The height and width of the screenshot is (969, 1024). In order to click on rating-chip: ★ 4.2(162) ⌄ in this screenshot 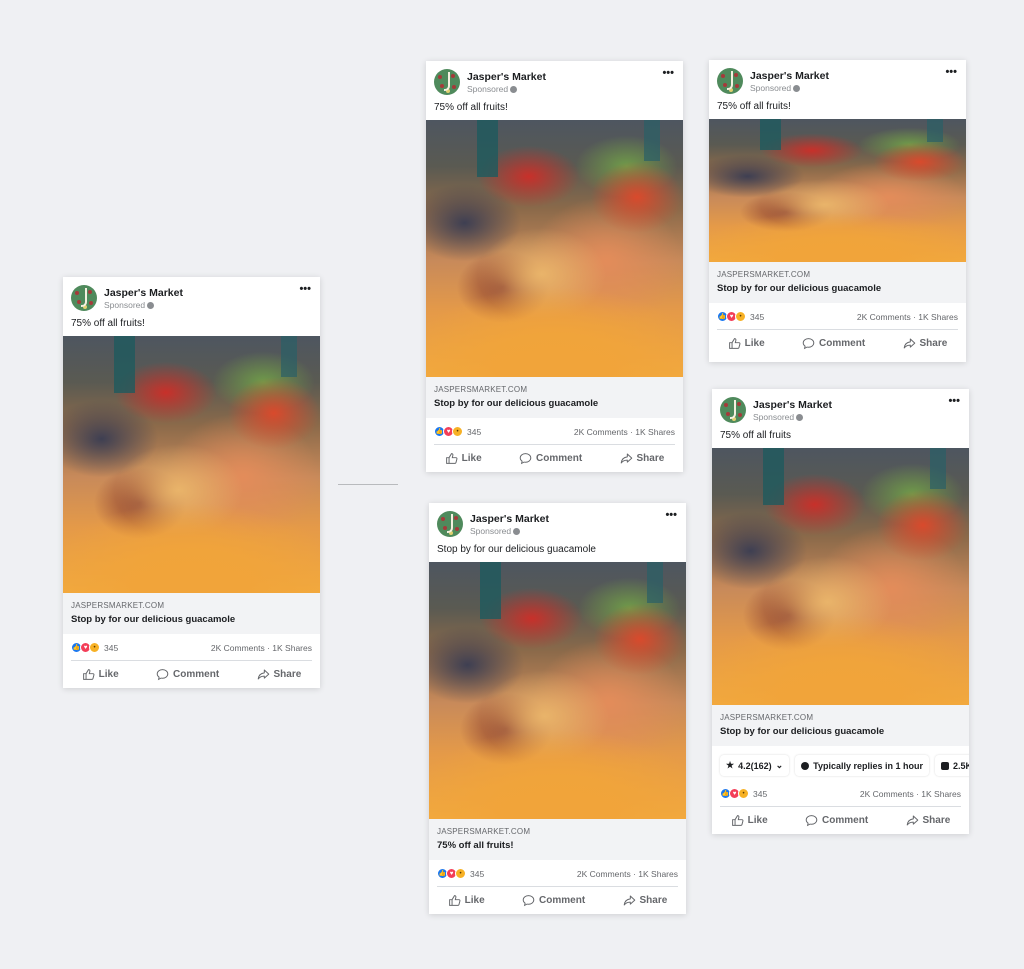, I will do `click(755, 765)`.